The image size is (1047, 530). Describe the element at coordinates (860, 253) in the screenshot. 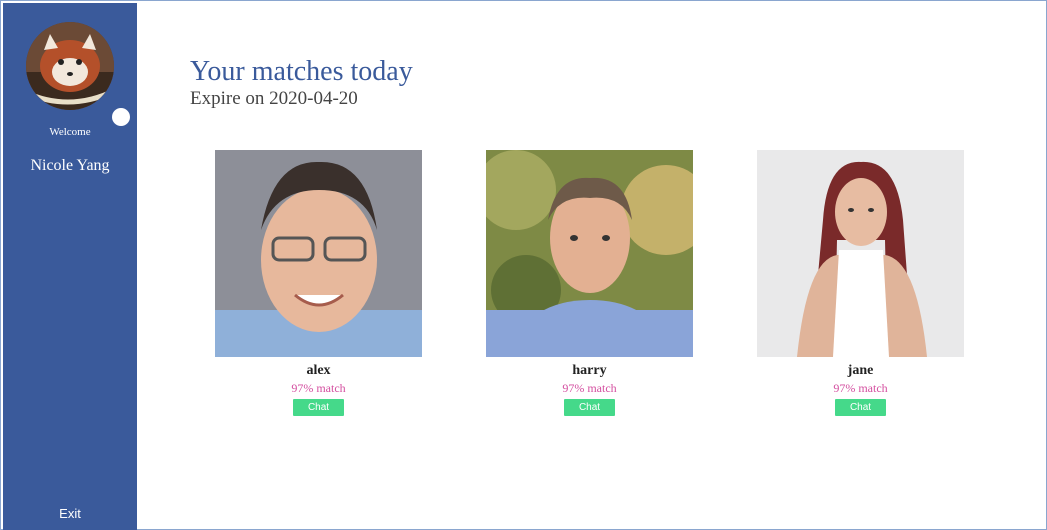

I see `match-photo-jane` at that location.